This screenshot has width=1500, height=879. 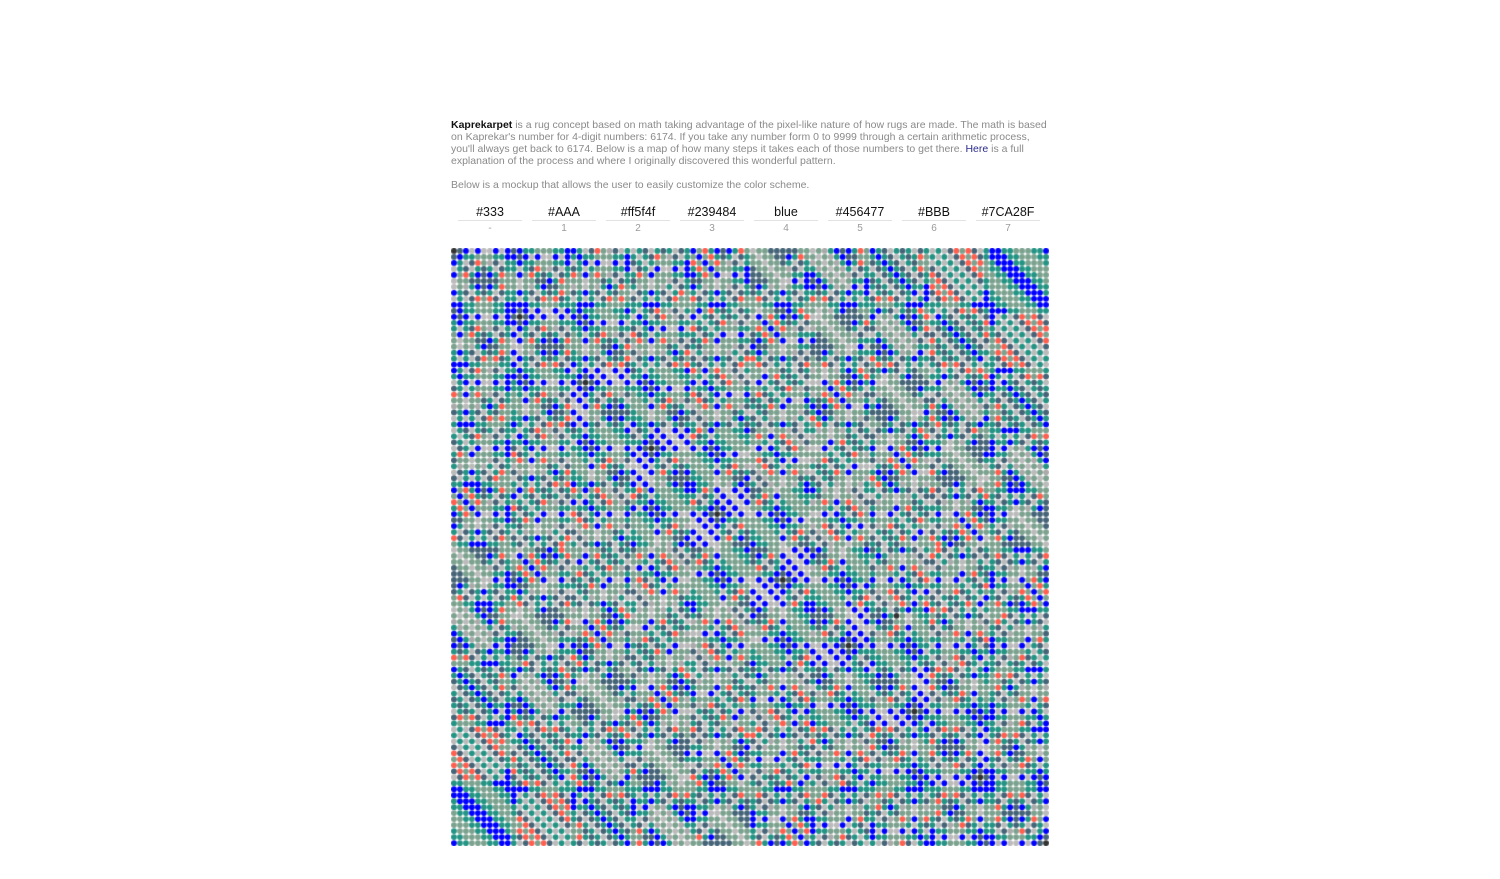 I want to click on swatch-6: 6, so click(x=934, y=218).